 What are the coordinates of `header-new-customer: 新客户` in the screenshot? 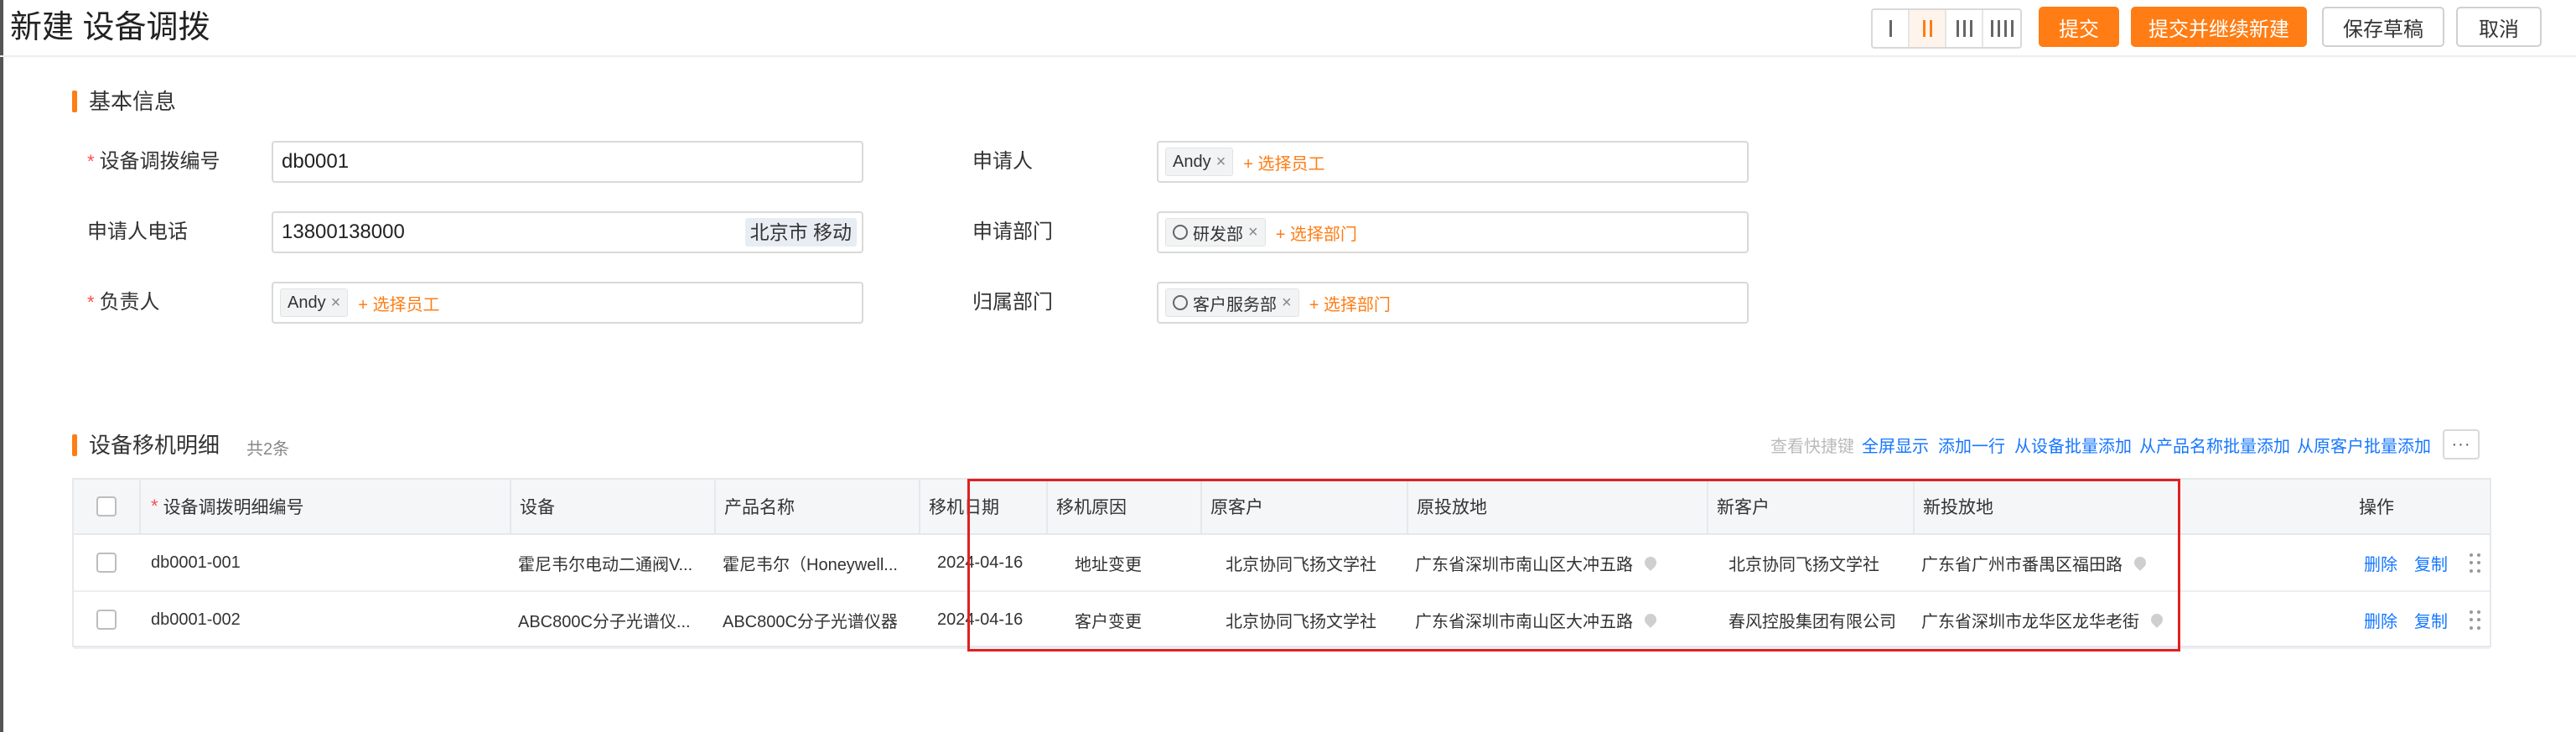 It's located at (1810, 507).